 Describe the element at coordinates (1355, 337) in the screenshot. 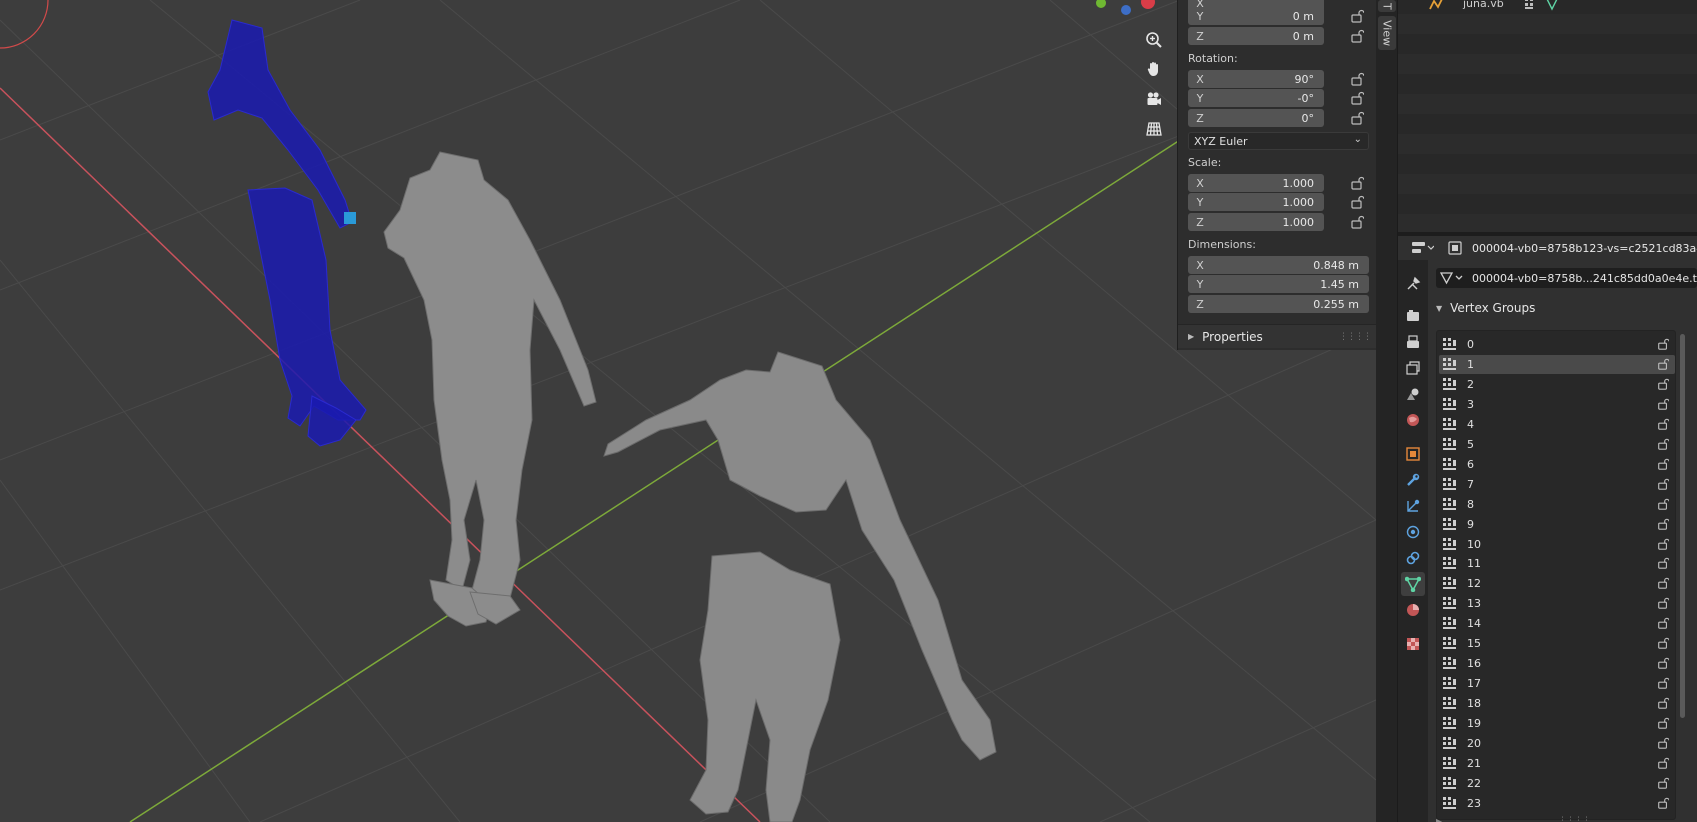

I see `drag-grip-icon: ⋮⋮⋮⋮` at that location.